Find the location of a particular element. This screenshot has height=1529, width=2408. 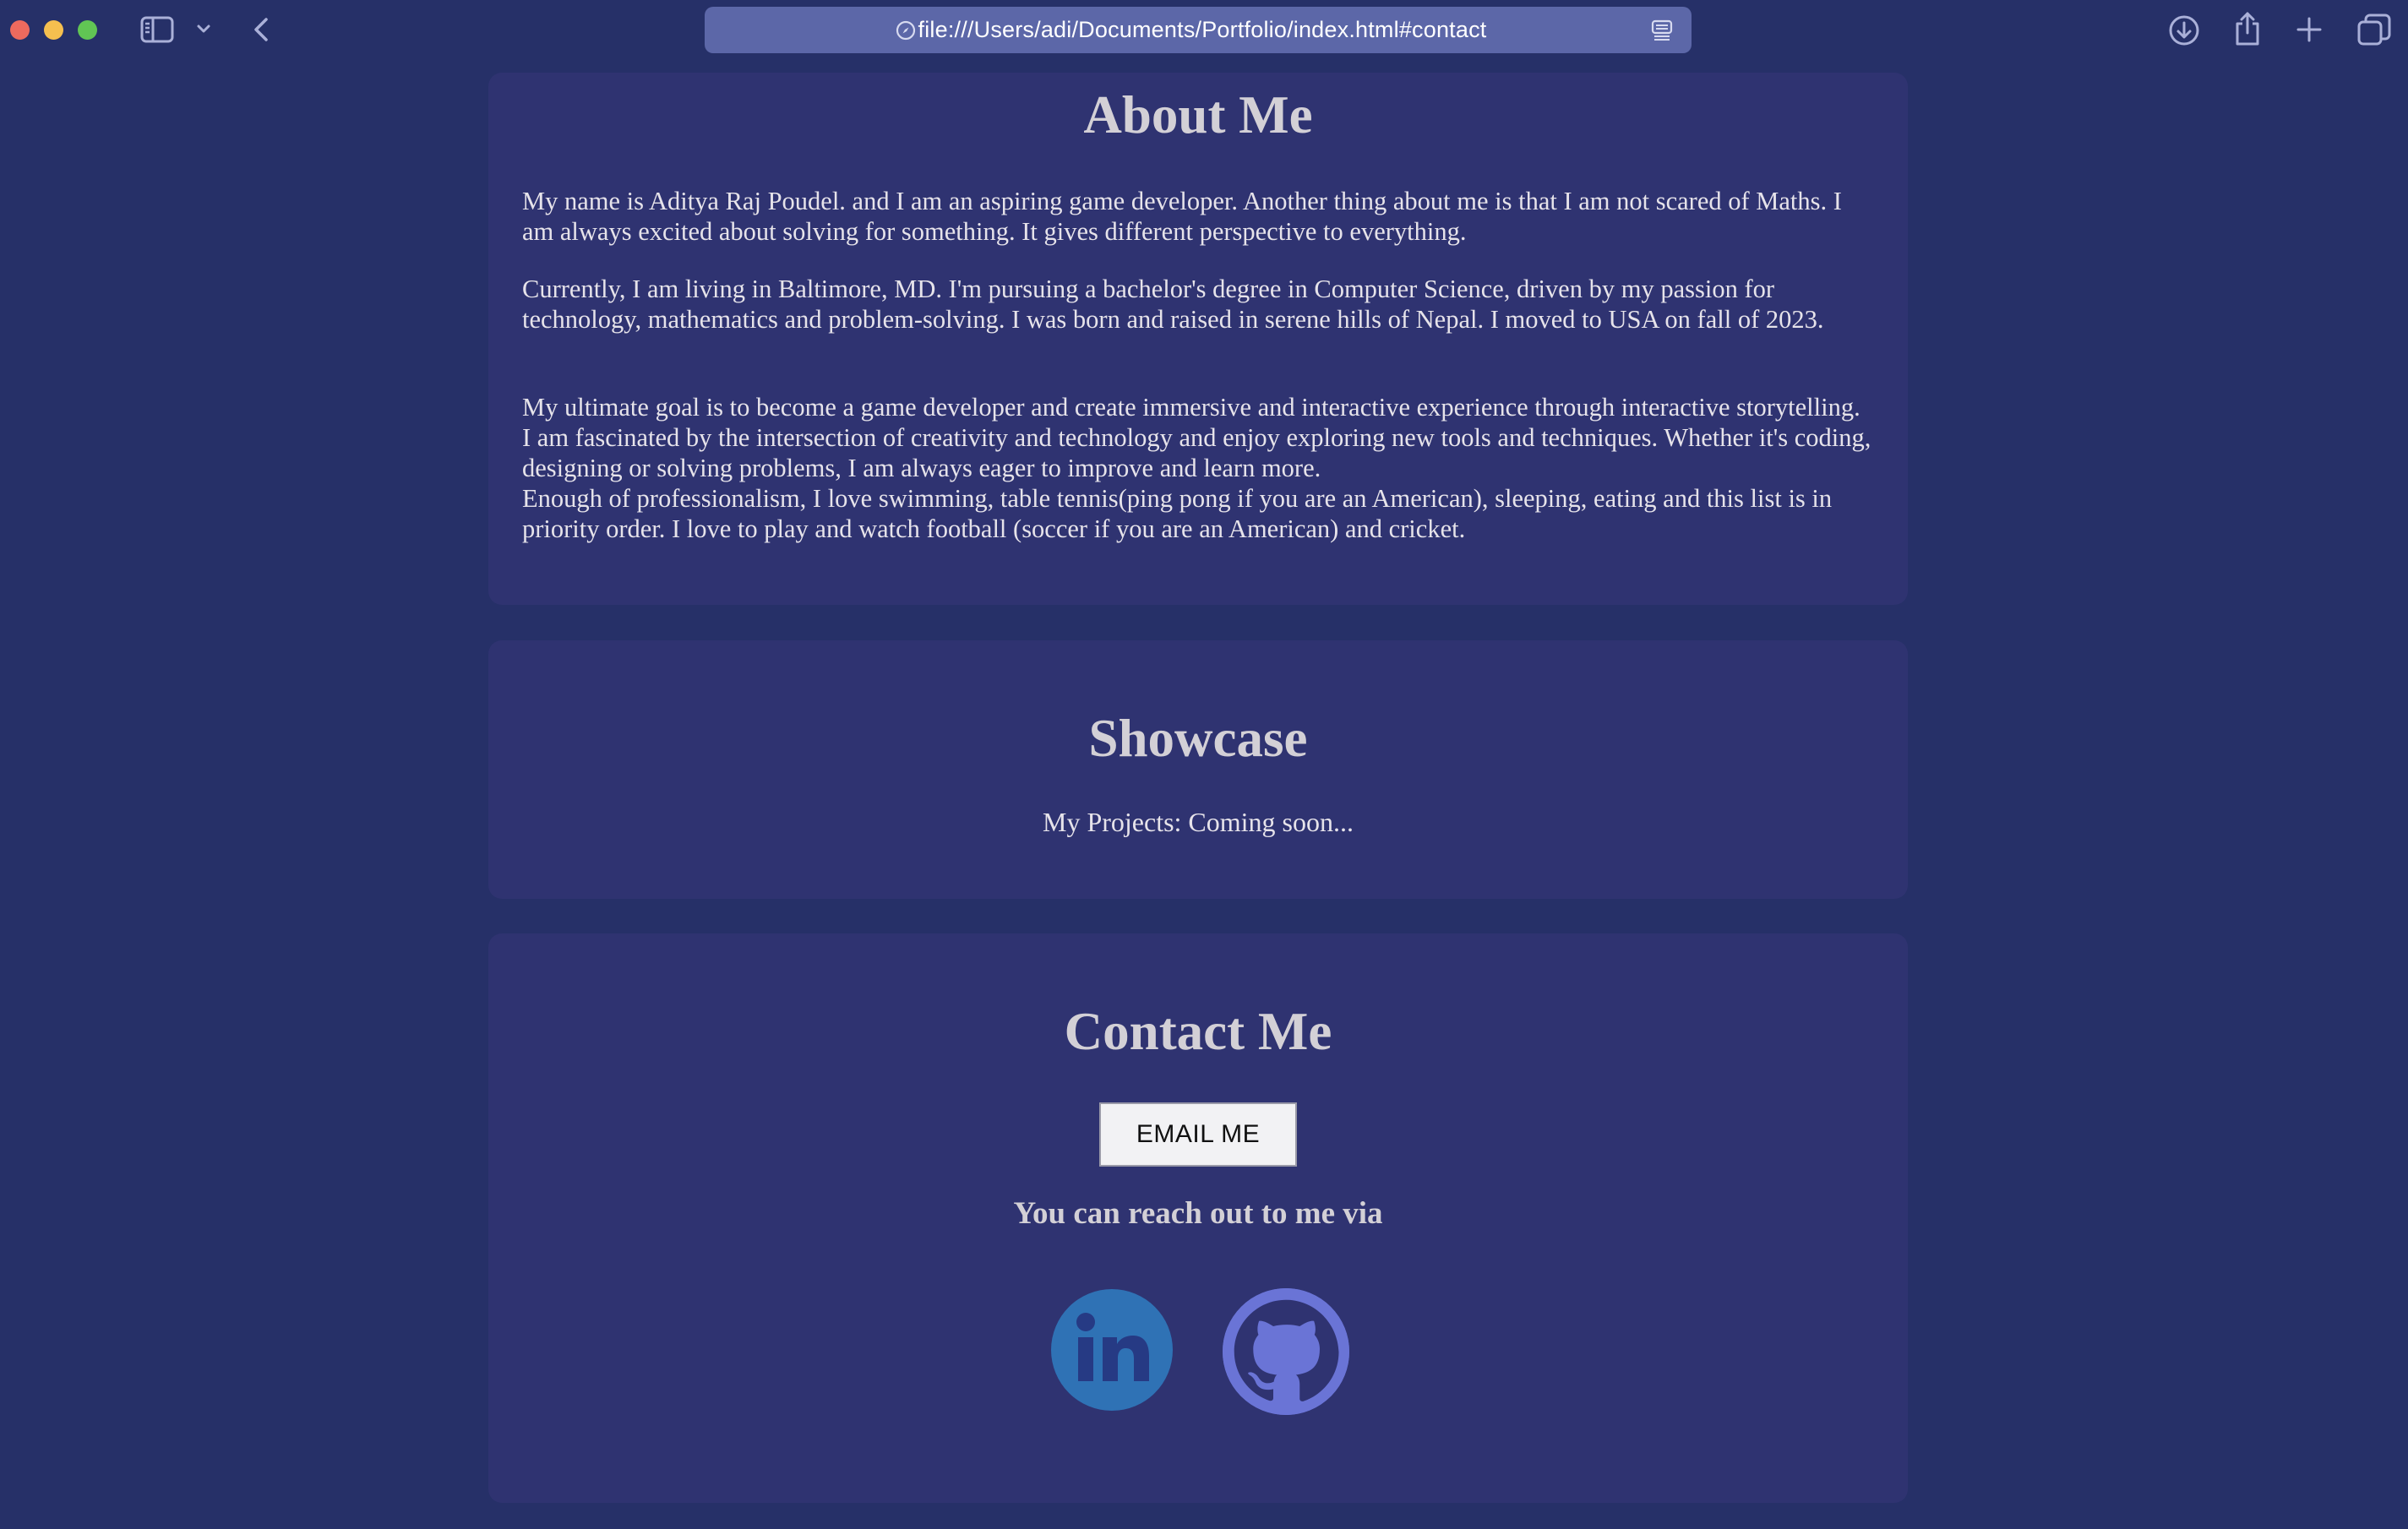

contact-heading: Contact Me is located at coordinates (1198, 1031).